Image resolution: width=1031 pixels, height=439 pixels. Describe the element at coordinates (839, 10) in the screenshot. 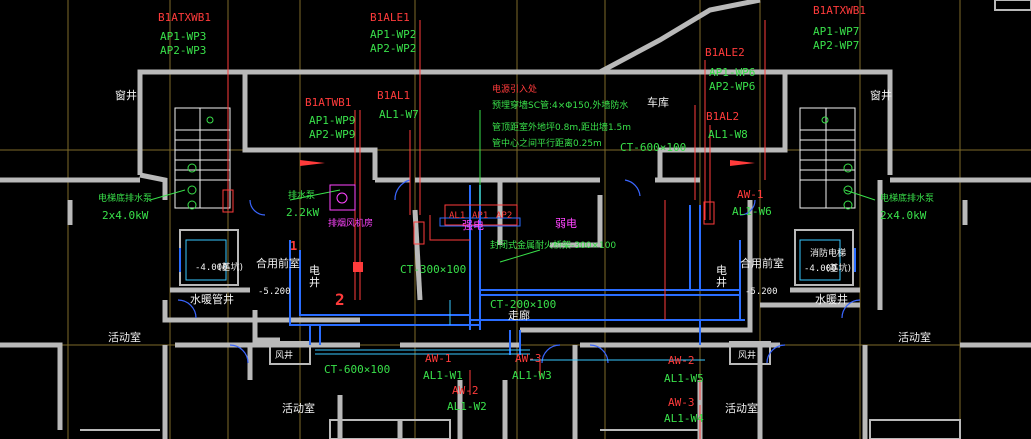

I see `panel-b1atxwb1-right-name: B1ATXWB1` at that location.